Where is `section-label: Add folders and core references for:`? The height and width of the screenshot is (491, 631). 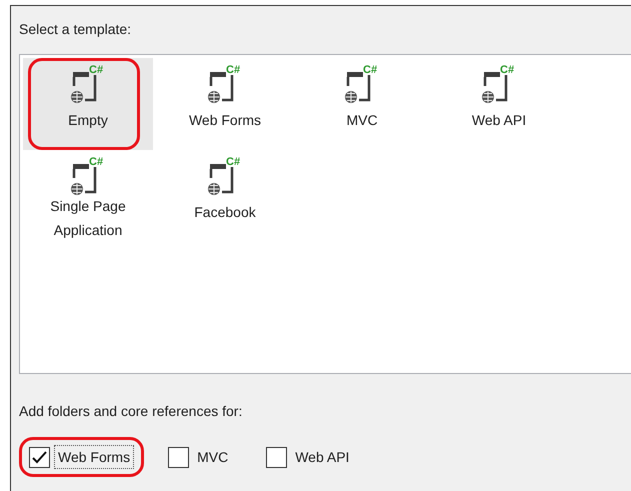 section-label: Add folders and core references for: is located at coordinates (131, 411).